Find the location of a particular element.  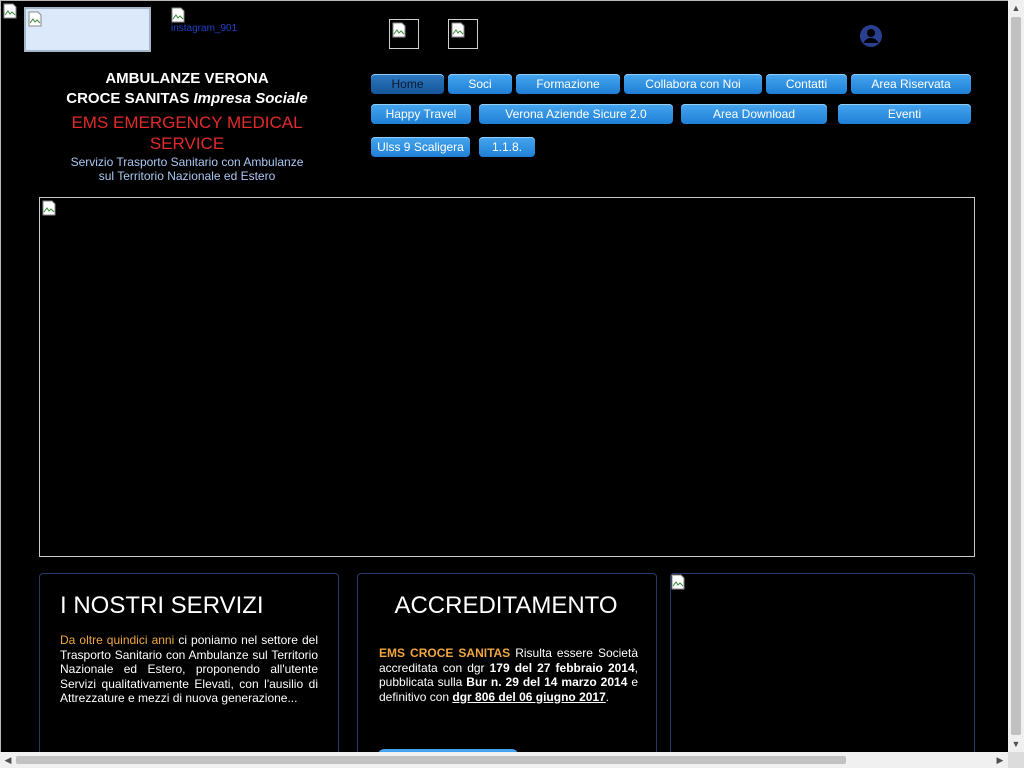

vertical-scroll-thumb is located at coordinates (1016, 376).